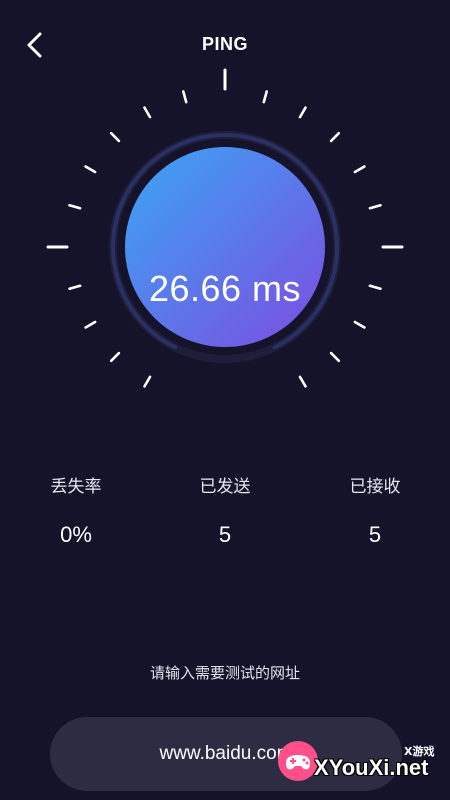 The height and width of the screenshot is (800, 450). Describe the element at coordinates (76, 487) in the screenshot. I see `stat-label: 丢失率` at that location.